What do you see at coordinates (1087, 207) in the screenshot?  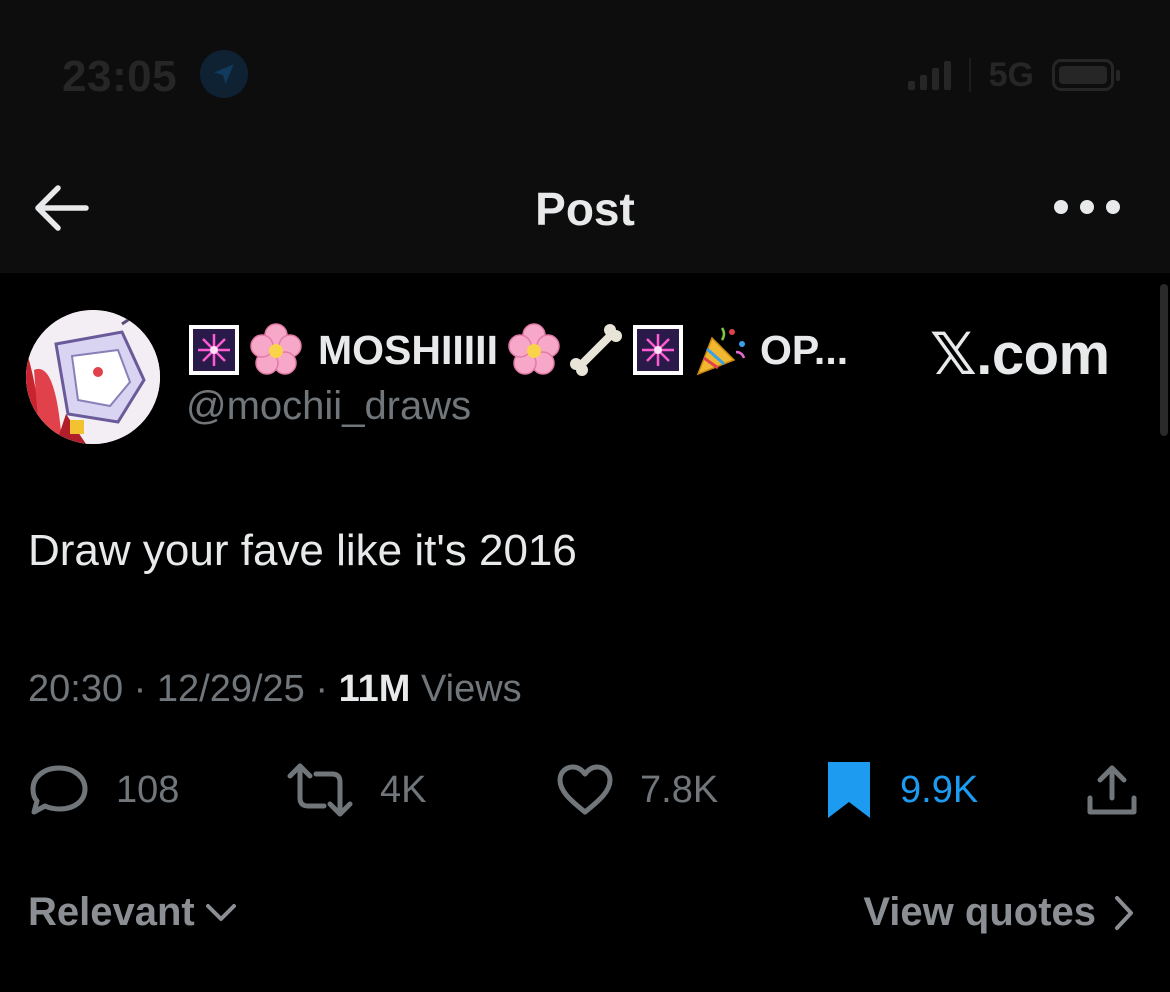 I see `more-button` at bounding box center [1087, 207].